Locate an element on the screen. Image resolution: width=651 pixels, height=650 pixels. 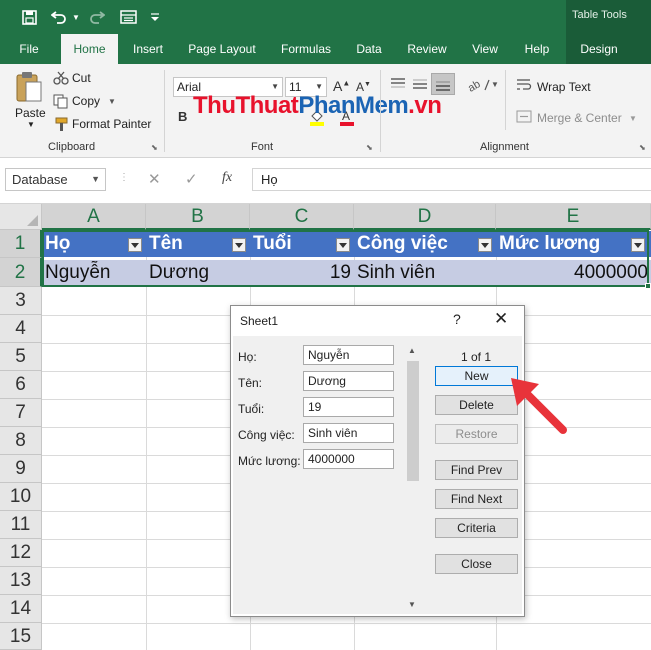
orientation-dropdown-icon: ▼ is located at coordinates (495, 84).